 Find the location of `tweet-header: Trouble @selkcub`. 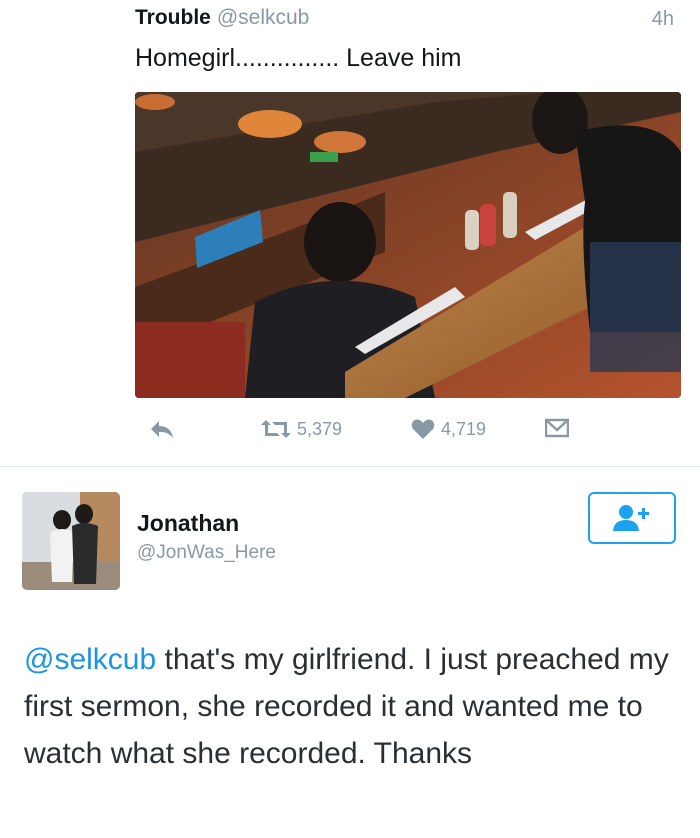

tweet-header: Trouble @selkcub is located at coordinates (222, 18).